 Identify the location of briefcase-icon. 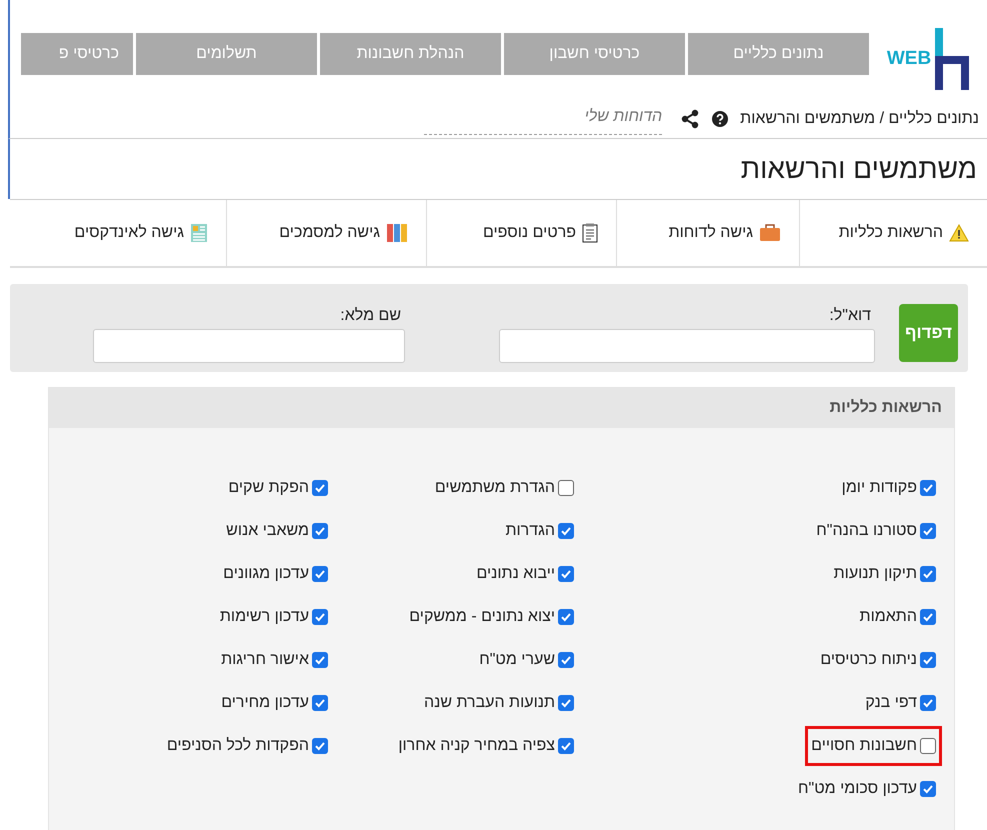
(770, 233).